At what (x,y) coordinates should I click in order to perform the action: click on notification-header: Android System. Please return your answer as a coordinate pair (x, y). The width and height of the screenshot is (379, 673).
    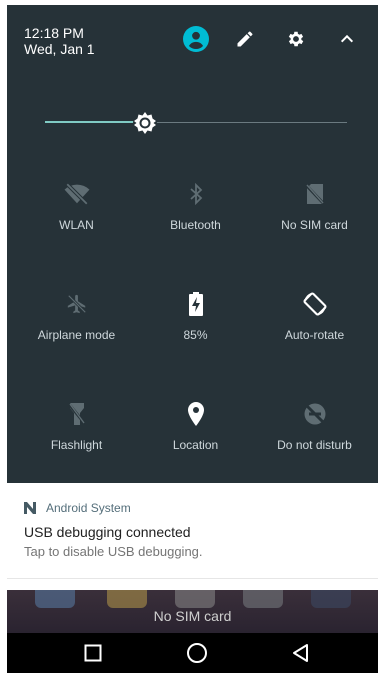
    Looking at the image, I should click on (77, 508).